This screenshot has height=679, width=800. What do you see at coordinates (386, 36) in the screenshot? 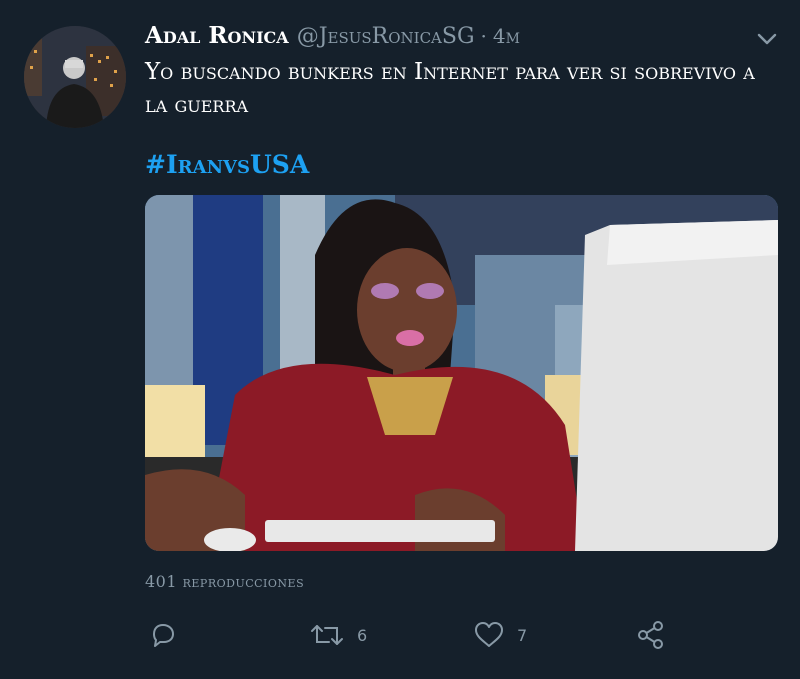
I see `user-handle: @JesusRonicaSG` at bounding box center [386, 36].